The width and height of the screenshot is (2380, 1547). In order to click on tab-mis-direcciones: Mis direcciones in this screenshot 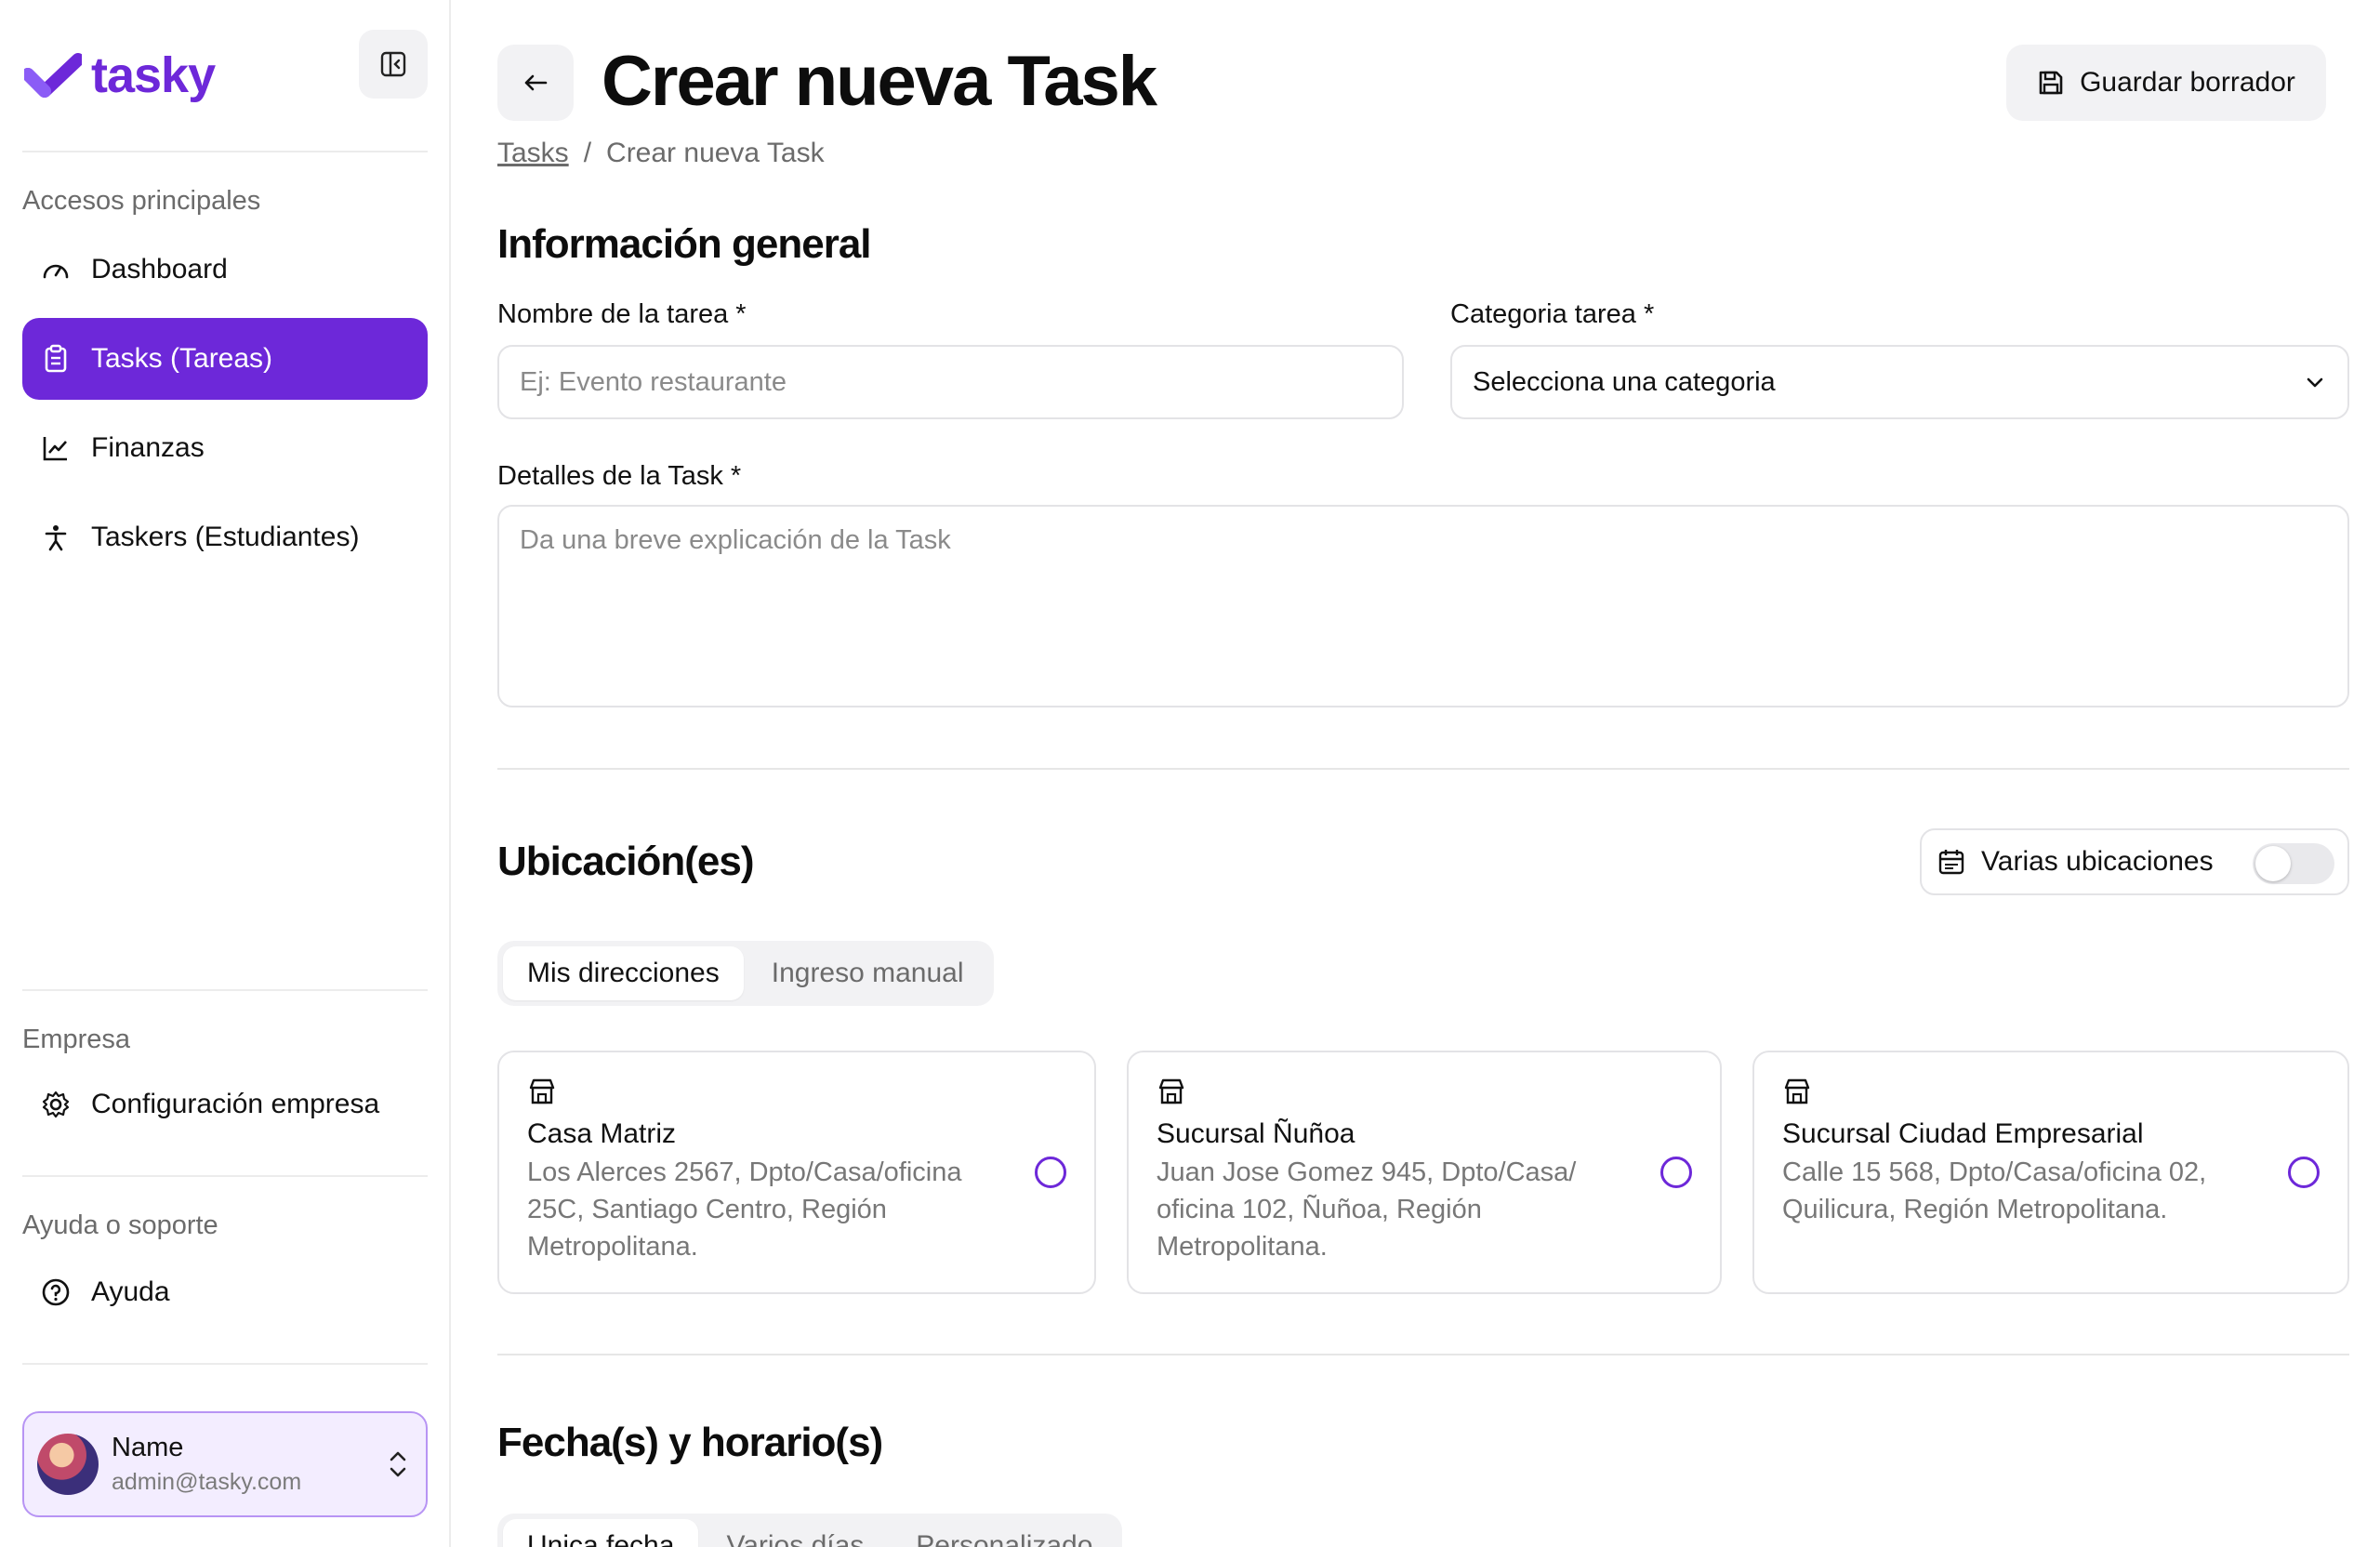, I will do `click(623, 973)`.